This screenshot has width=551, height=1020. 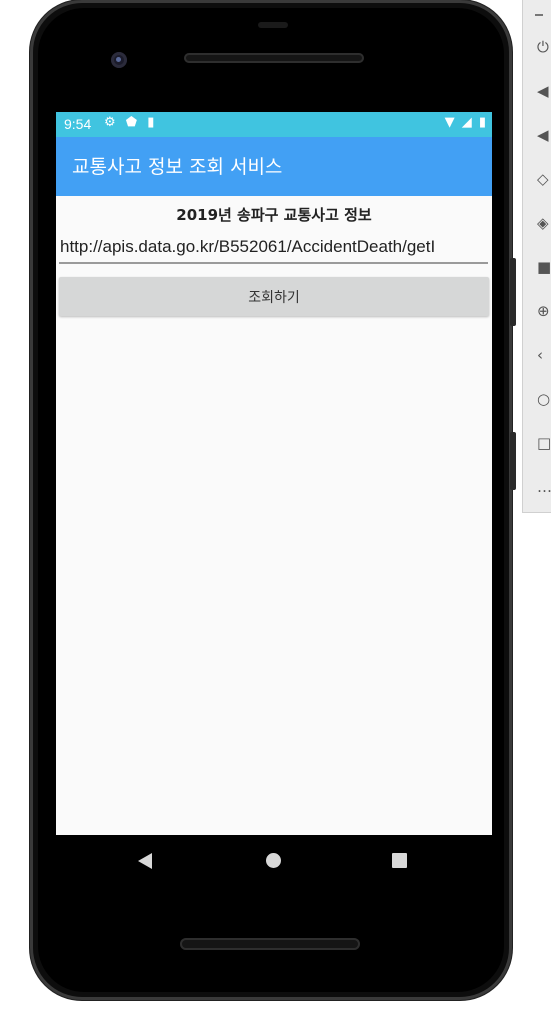 I want to click on gear-icon: ⚙, so click(x=110, y=122).